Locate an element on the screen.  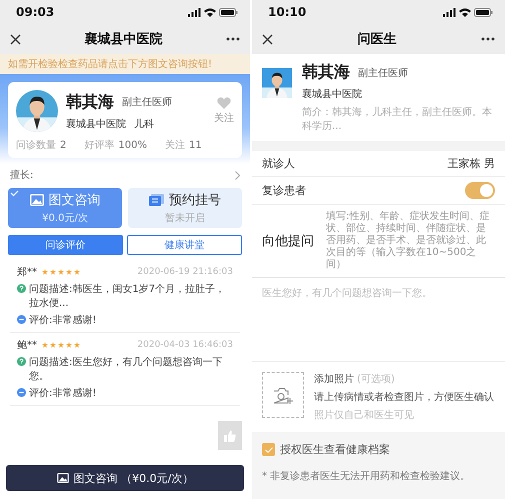
service-card: 图文咨询 ¥0.0元/次 is located at coordinates (65, 208).